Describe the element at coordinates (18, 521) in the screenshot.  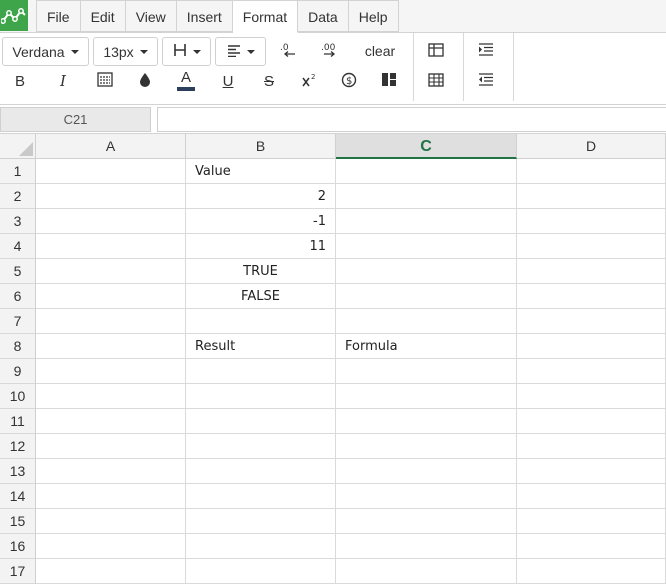
I see `row-header-15: 15` at that location.